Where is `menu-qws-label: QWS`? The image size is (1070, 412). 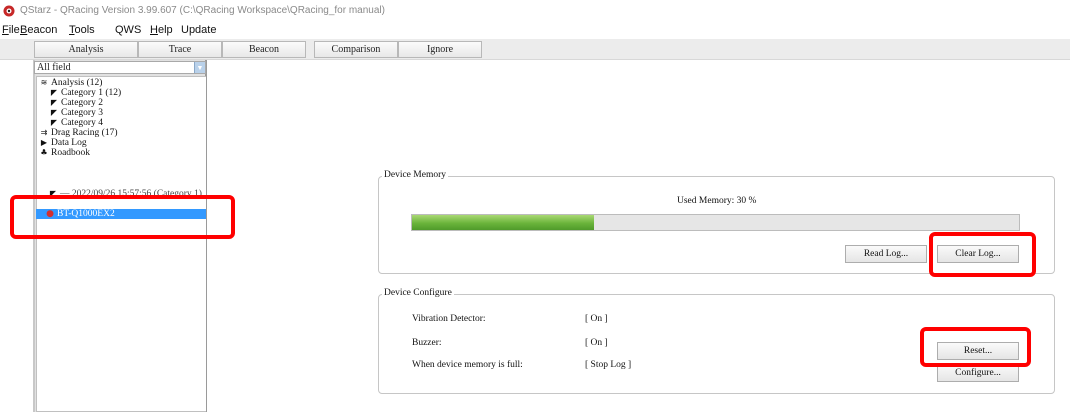
menu-qws-label: QWS is located at coordinates (128, 30).